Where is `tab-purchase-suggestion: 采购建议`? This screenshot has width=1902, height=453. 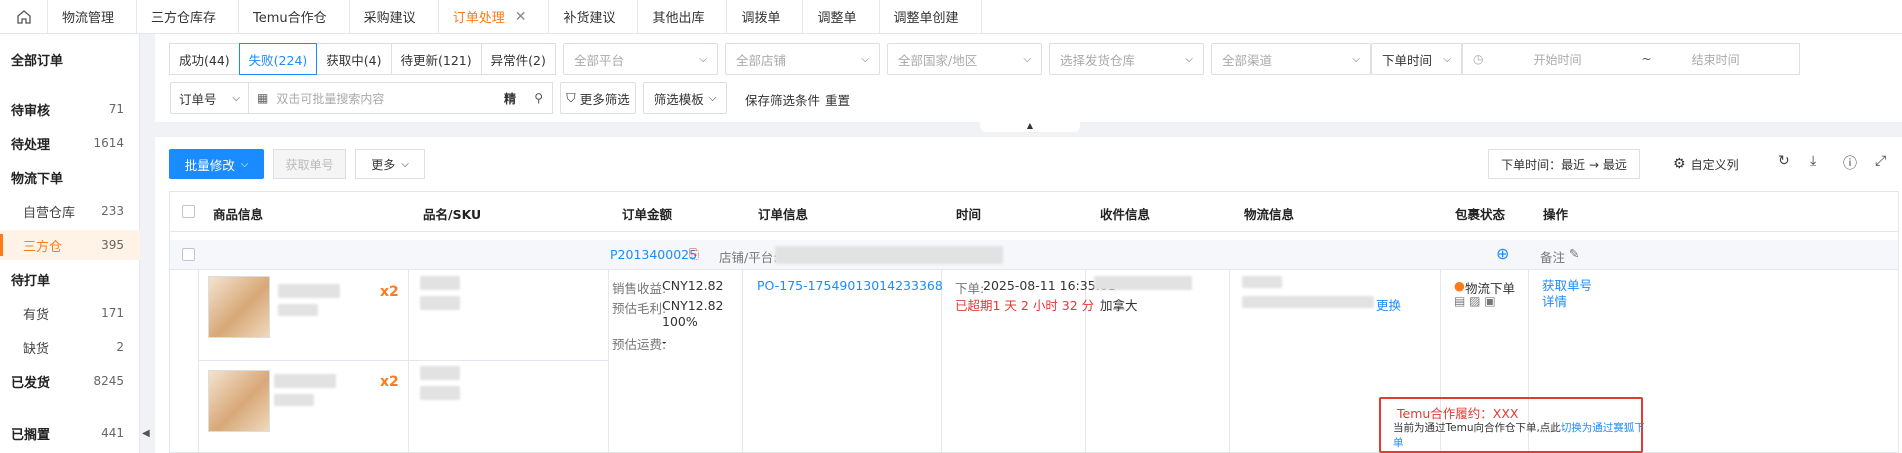
tab-purchase-suggestion: 采购建议 is located at coordinates (394, 16).